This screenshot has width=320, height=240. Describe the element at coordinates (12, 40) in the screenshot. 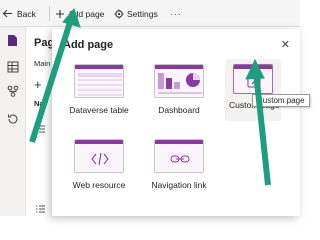

I see `page-icon` at that location.